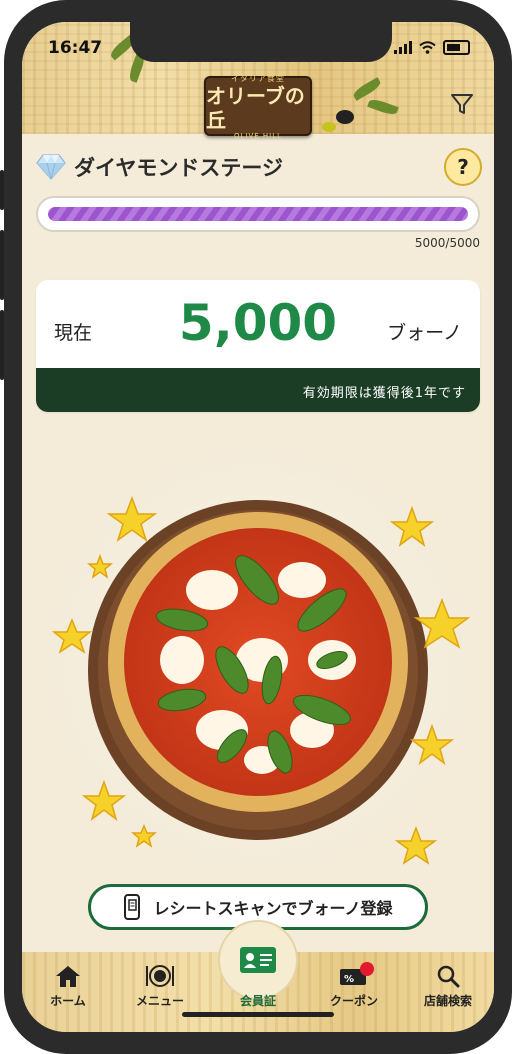 The image size is (517, 1054). Describe the element at coordinates (51, 167) in the screenshot. I see `diamond-icon` at that location.